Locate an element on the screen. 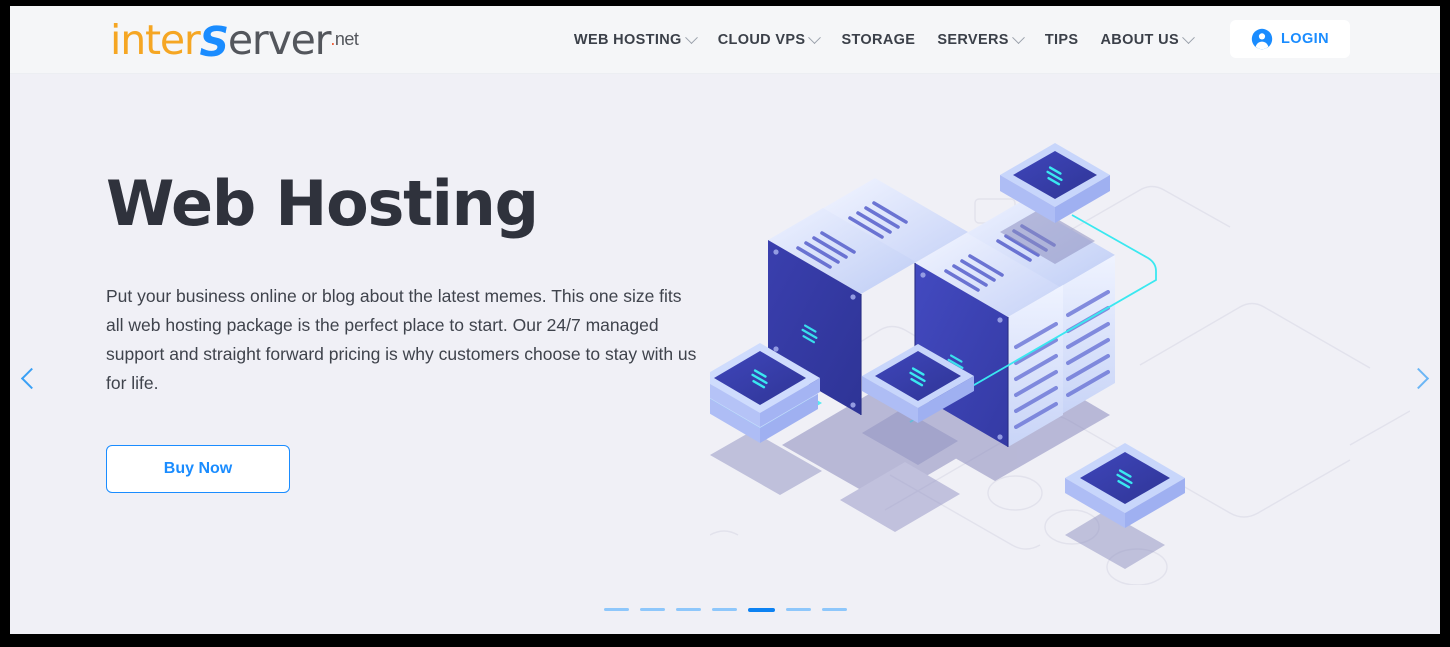 This screenshot has width=1450, height=647. nav-label: SERVERS is located at coordinates (973, 40).